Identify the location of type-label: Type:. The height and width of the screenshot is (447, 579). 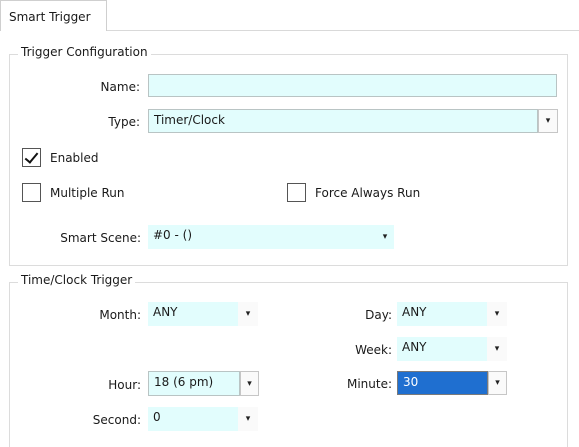
(124, 122).